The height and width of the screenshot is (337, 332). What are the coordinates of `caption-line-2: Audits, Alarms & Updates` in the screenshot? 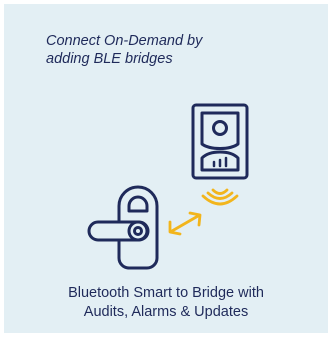 It's located at (166, 312).